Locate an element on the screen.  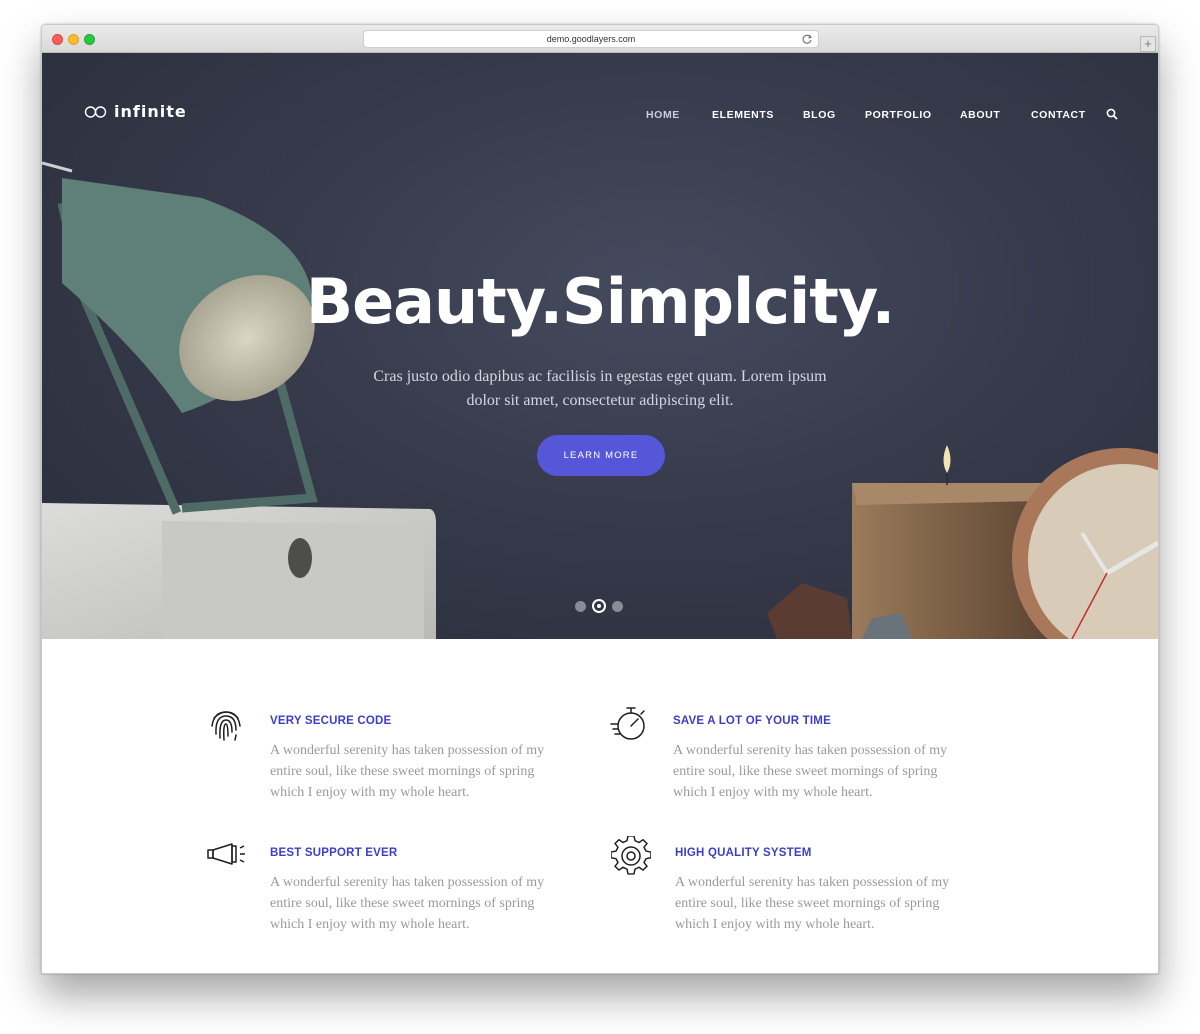
nav-item-blog: BLOG is located at coordinates (819, 115).